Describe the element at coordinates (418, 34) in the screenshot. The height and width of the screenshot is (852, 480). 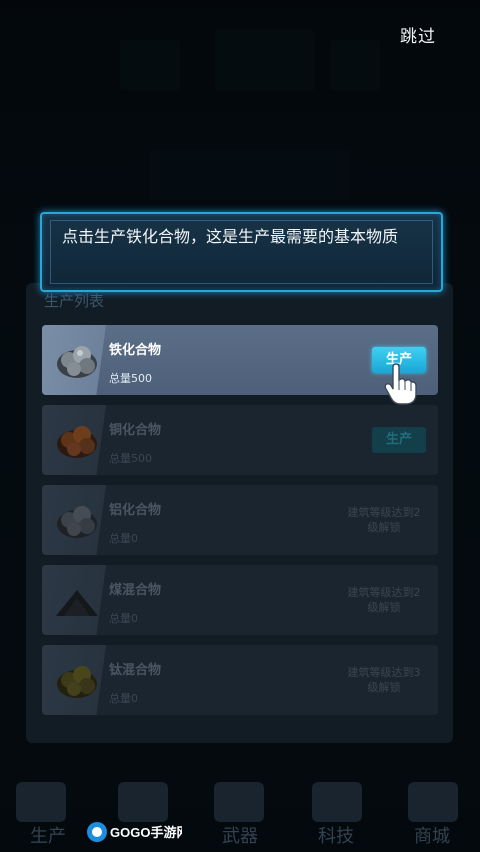
I see `skip-button: 跳过` at that location.